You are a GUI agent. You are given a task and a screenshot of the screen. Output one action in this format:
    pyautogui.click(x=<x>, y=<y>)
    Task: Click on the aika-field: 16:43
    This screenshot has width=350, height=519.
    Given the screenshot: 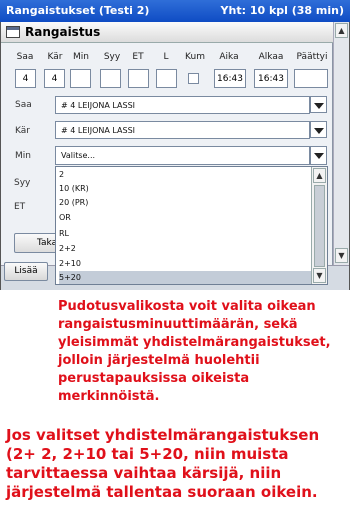 What is the action you would take?
    pyautogui.click(x=230, y=78)
    